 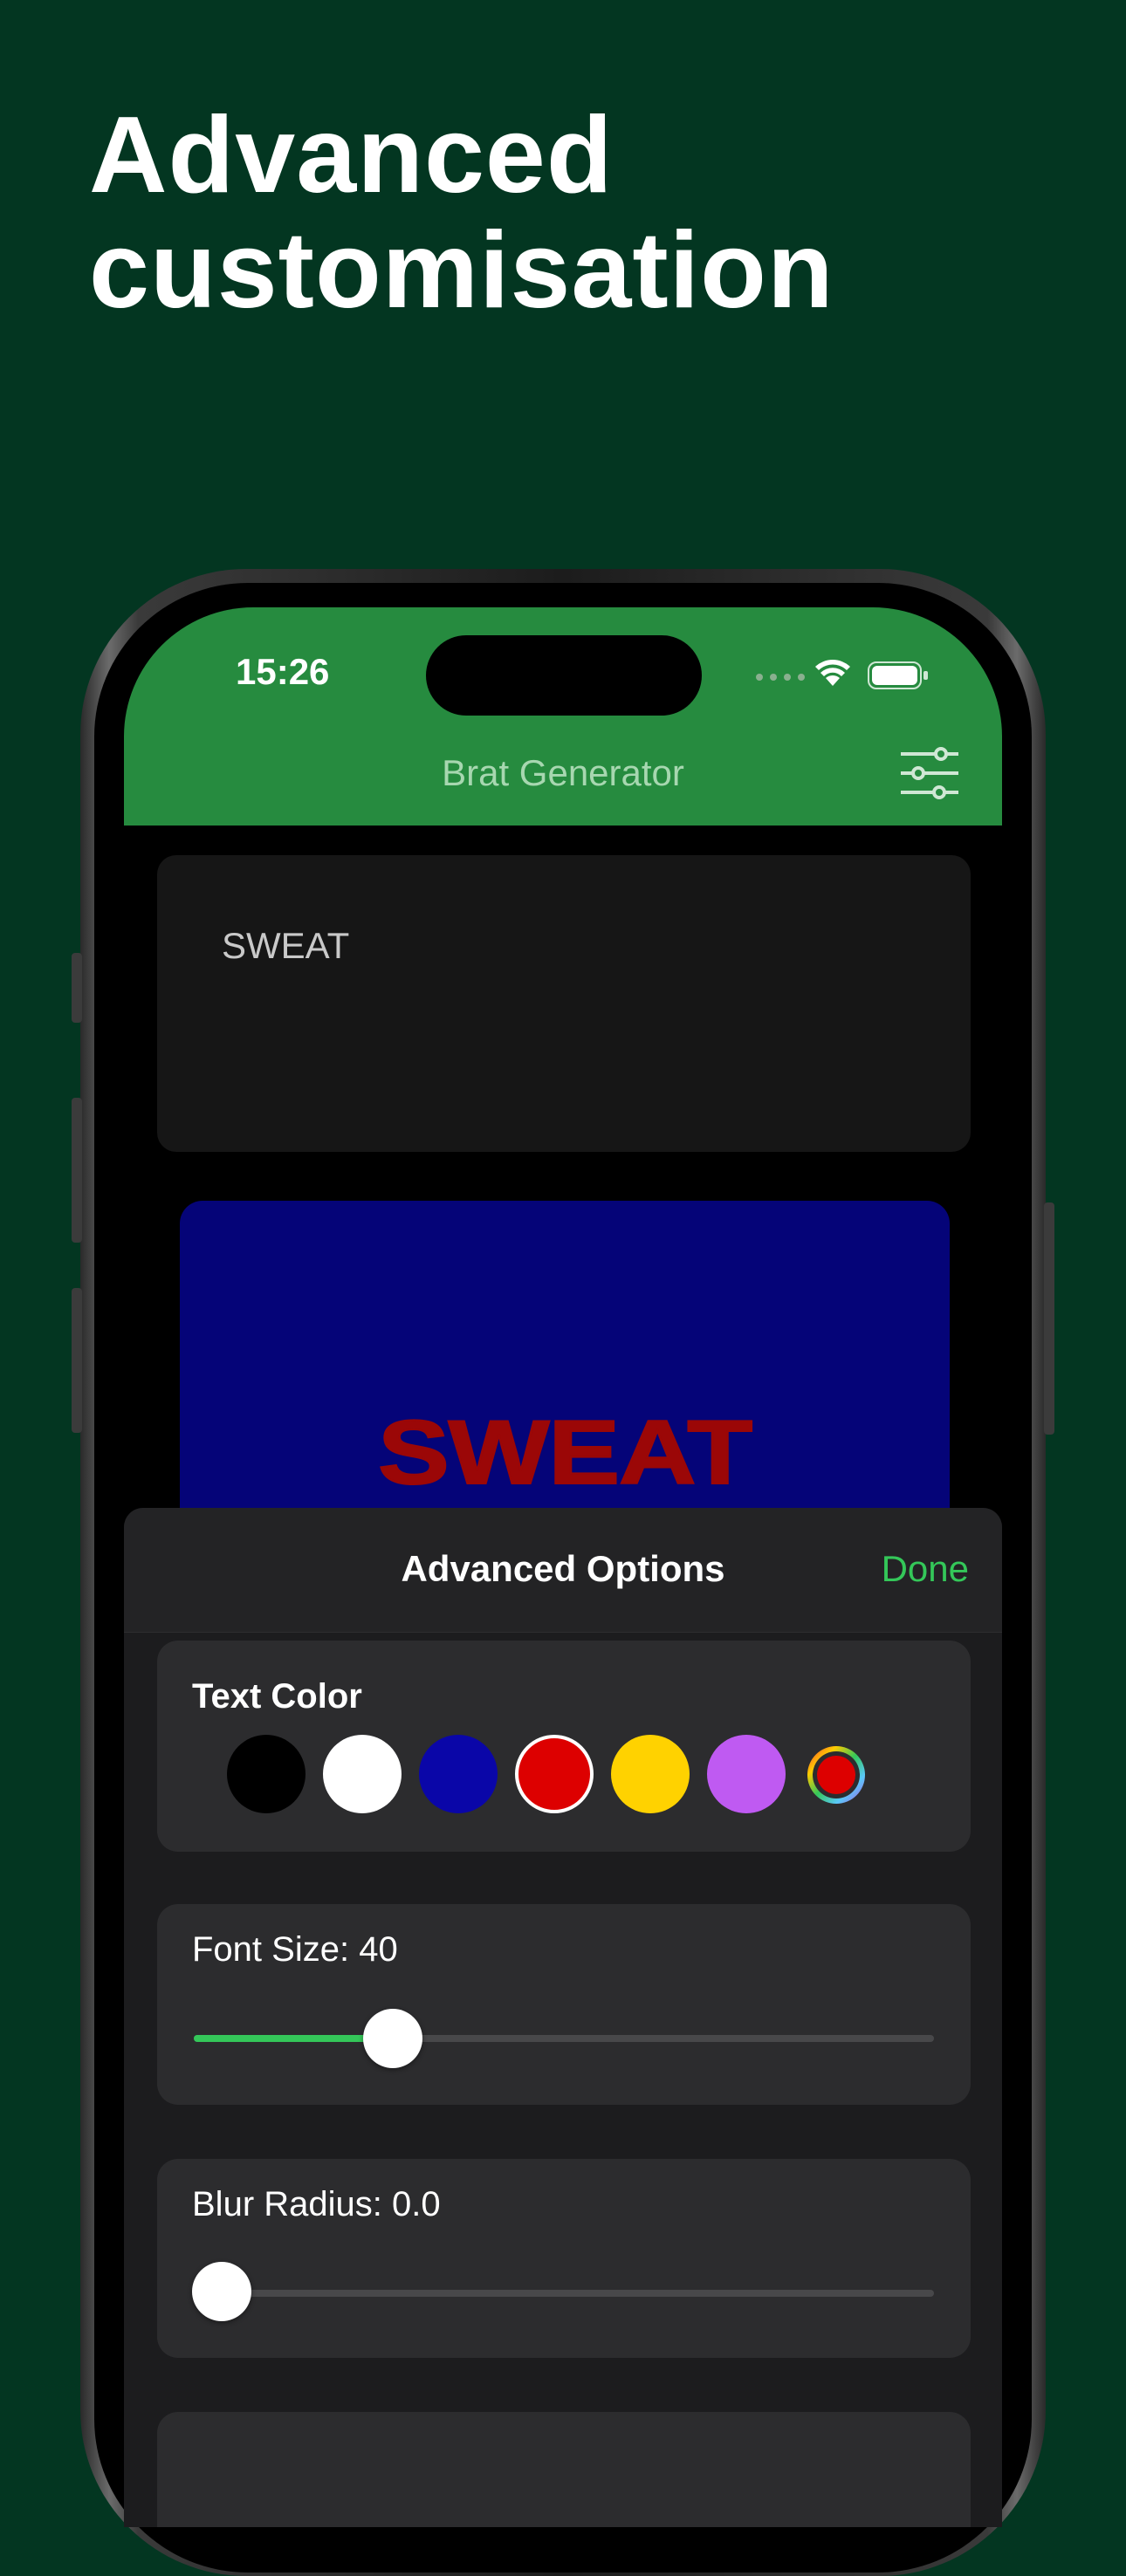 I want to click on blur-radius-label: Blur Radius: 0.0, so click(x=316, y=2204).